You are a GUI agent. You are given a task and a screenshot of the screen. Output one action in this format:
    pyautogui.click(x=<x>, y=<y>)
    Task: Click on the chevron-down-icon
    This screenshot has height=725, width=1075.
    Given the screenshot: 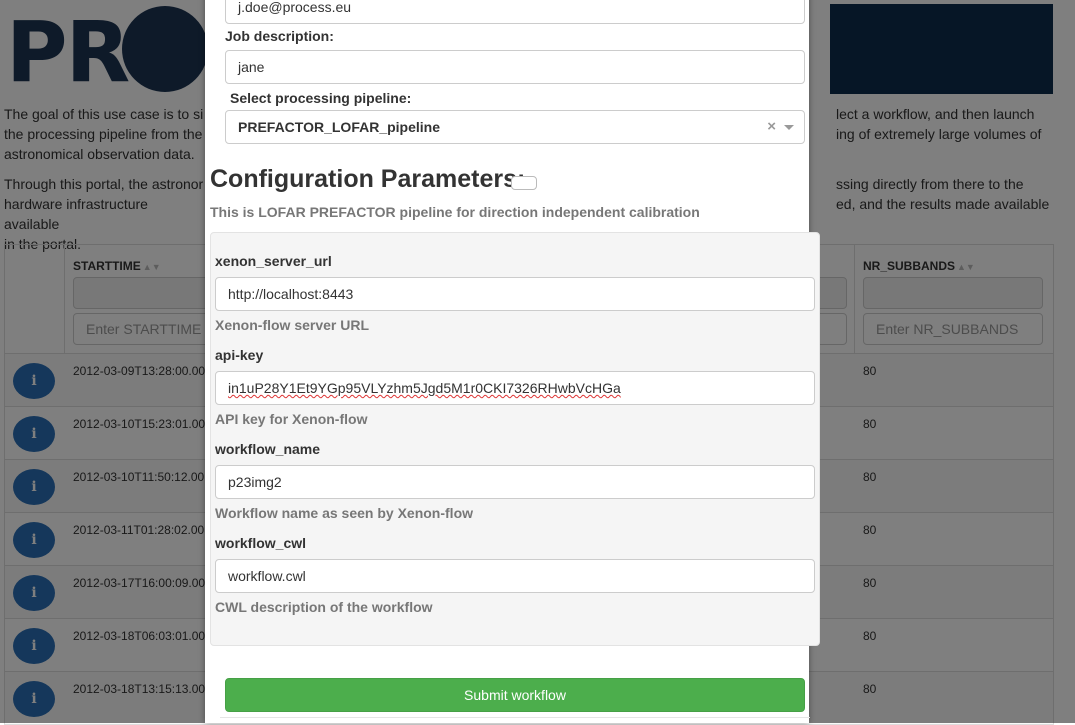 What is the action you would take?
    pyautogui.click(x=789, y=127)
    